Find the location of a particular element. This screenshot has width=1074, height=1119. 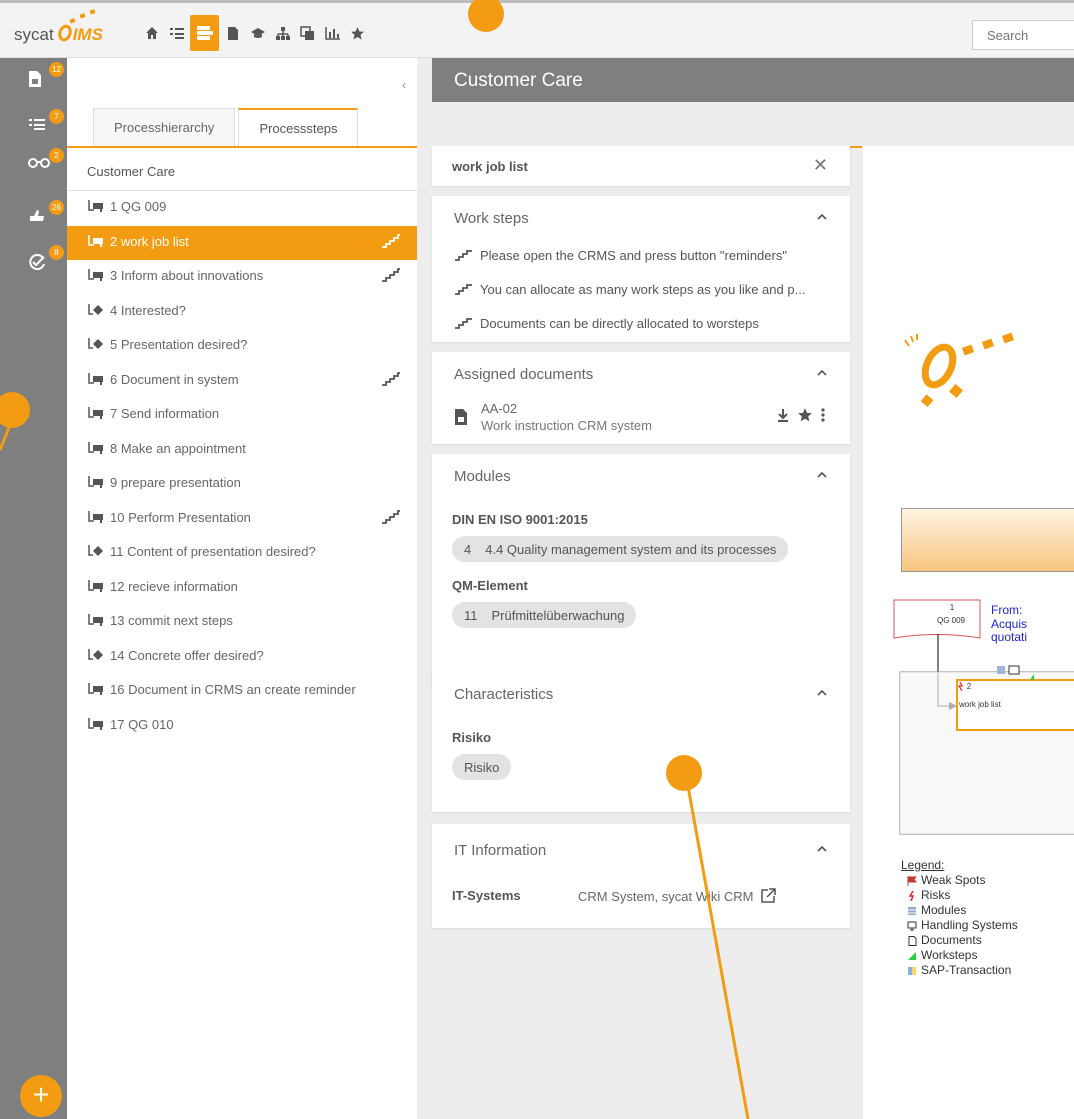

process-step-label: 16 Document in CRMS an create reminder is located at coordinates (233, 689).